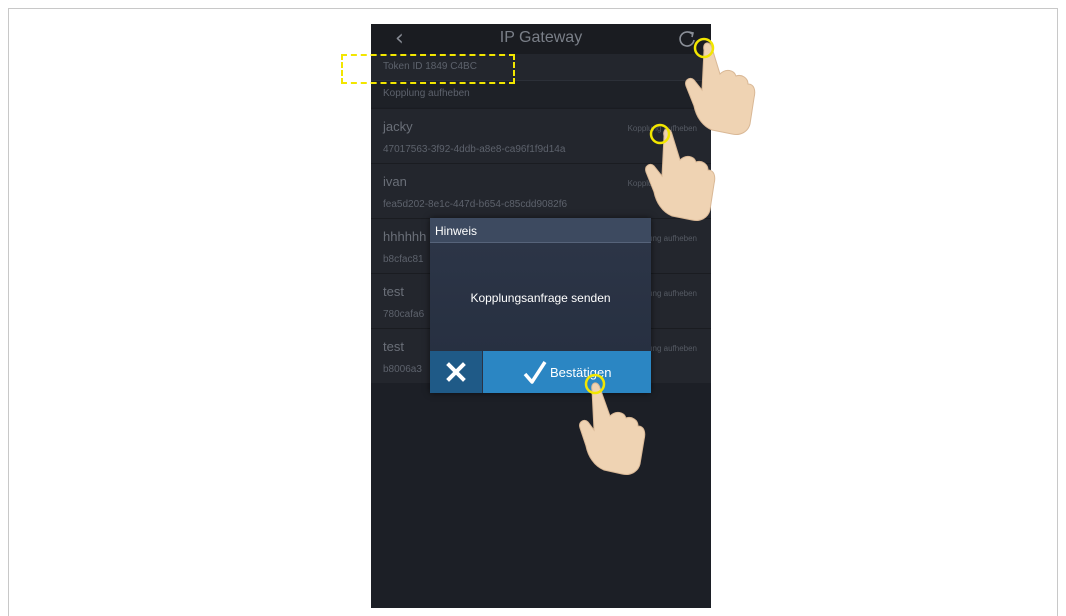  I want to click on token-id-highlight, so click(428, 69).